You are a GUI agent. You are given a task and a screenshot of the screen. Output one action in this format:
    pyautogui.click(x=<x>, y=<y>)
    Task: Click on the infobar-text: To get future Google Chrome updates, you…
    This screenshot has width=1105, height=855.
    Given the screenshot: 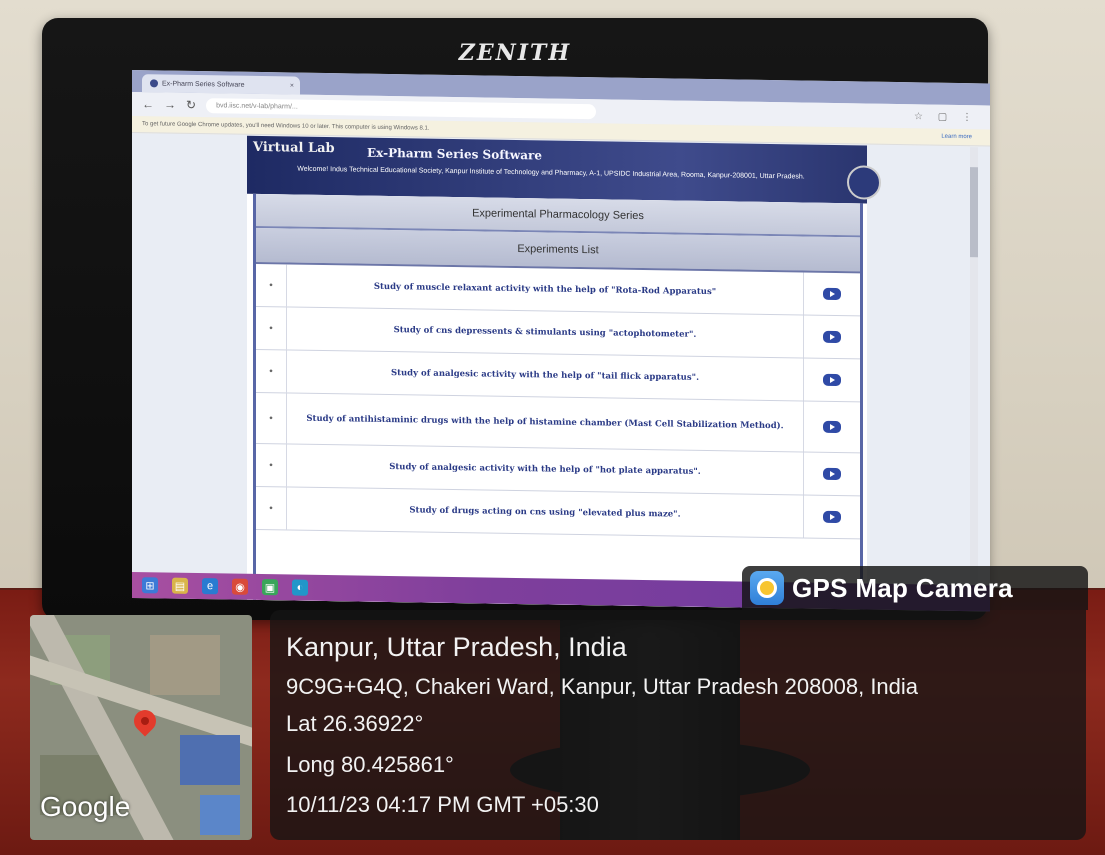 What is the action you would take?
    pyautogui.click(x=286, y=126)
    